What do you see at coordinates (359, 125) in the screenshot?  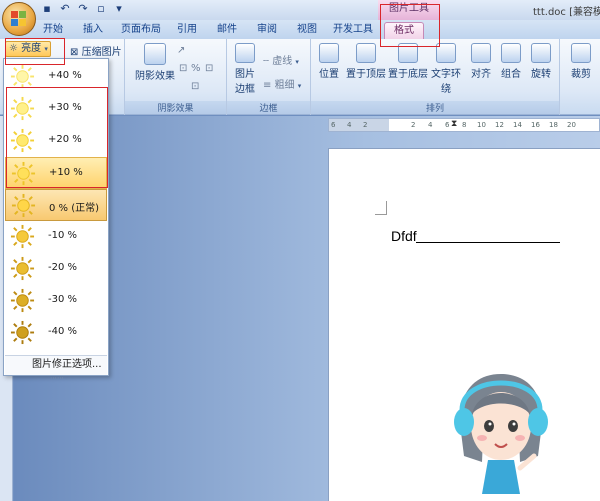 I see `ruler-margin-area` at bounding box center [359, 125].